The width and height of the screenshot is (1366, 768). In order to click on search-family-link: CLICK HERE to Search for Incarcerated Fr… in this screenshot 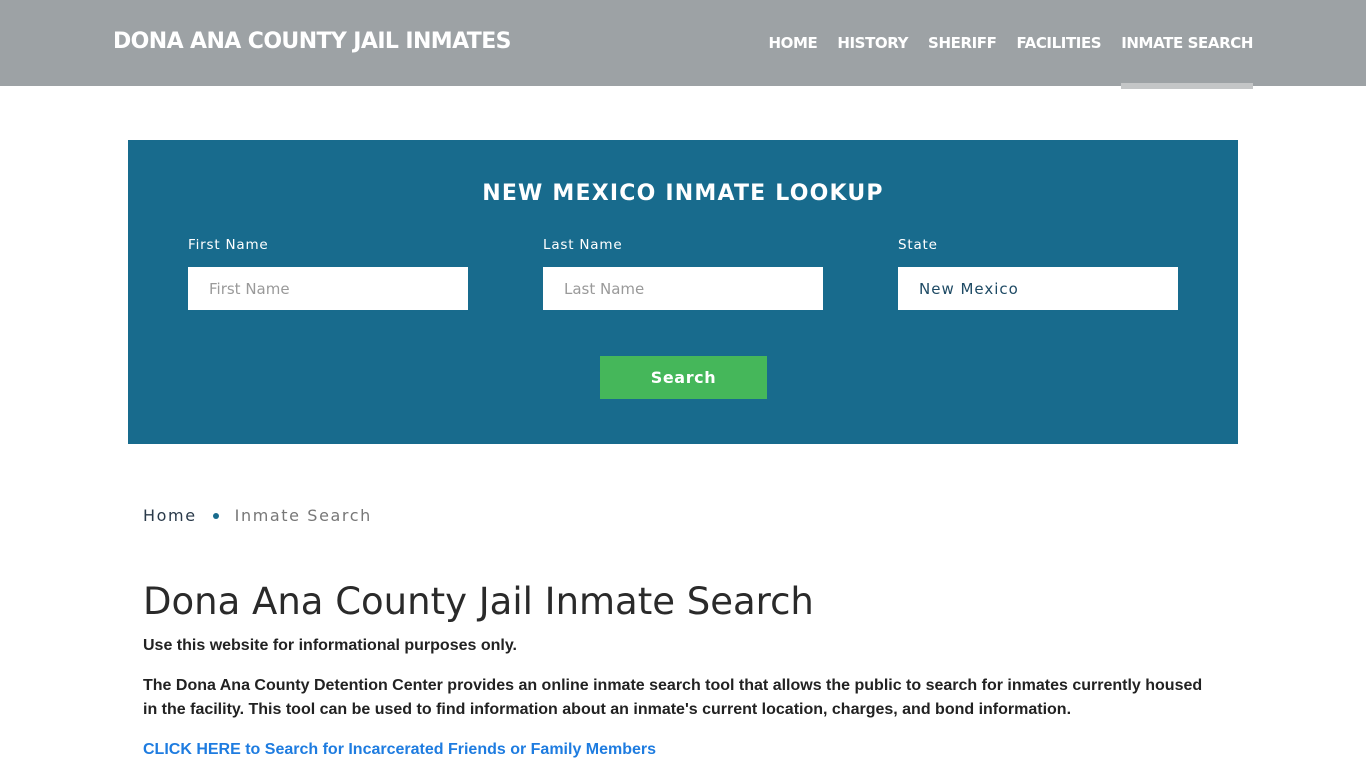, I will do `click(399, 750)`.